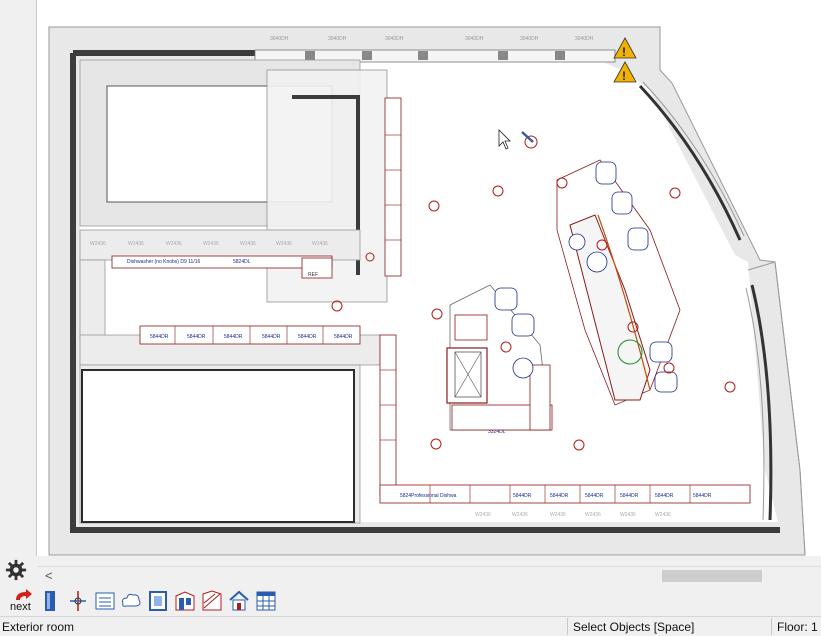  I want to click on fridge-label: REF, so click(313, 275).